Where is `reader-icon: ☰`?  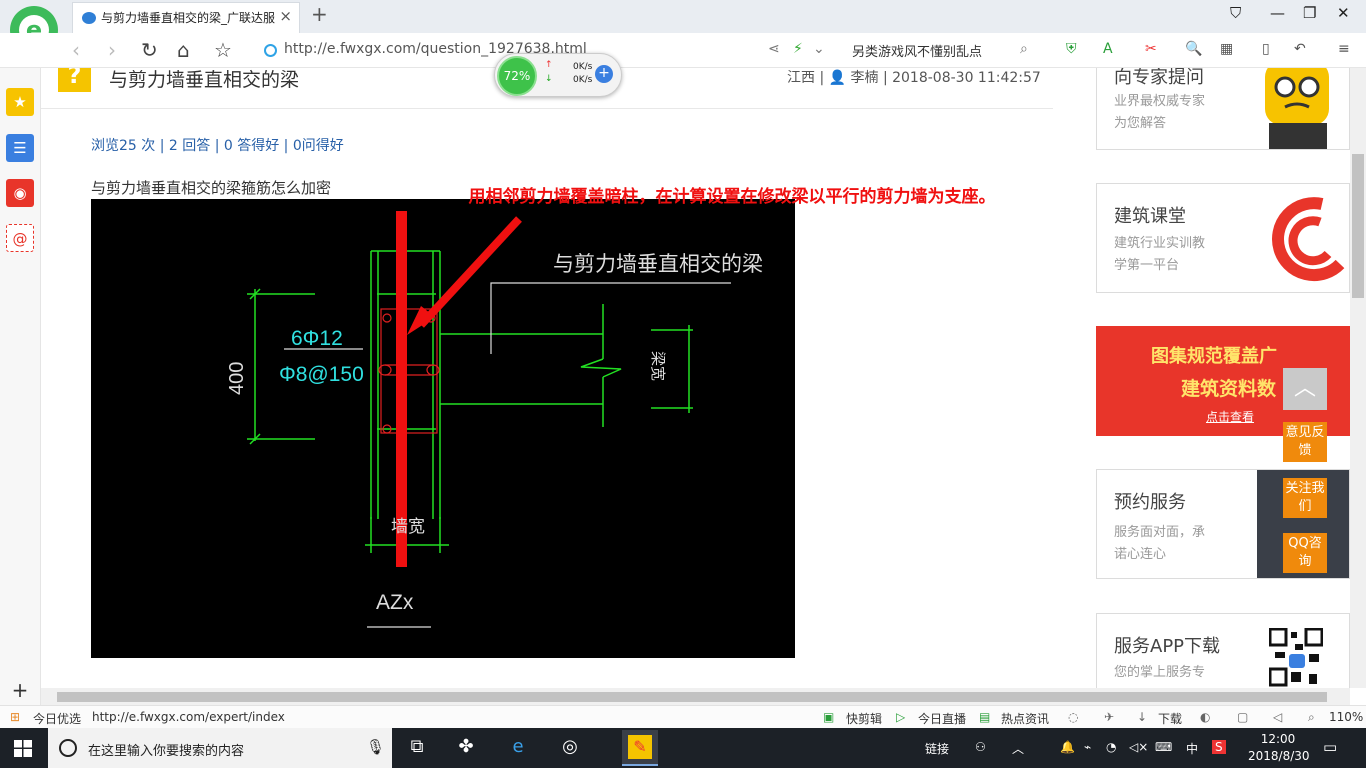 reader-icon: ☰ is located at coordinates (20, 148).